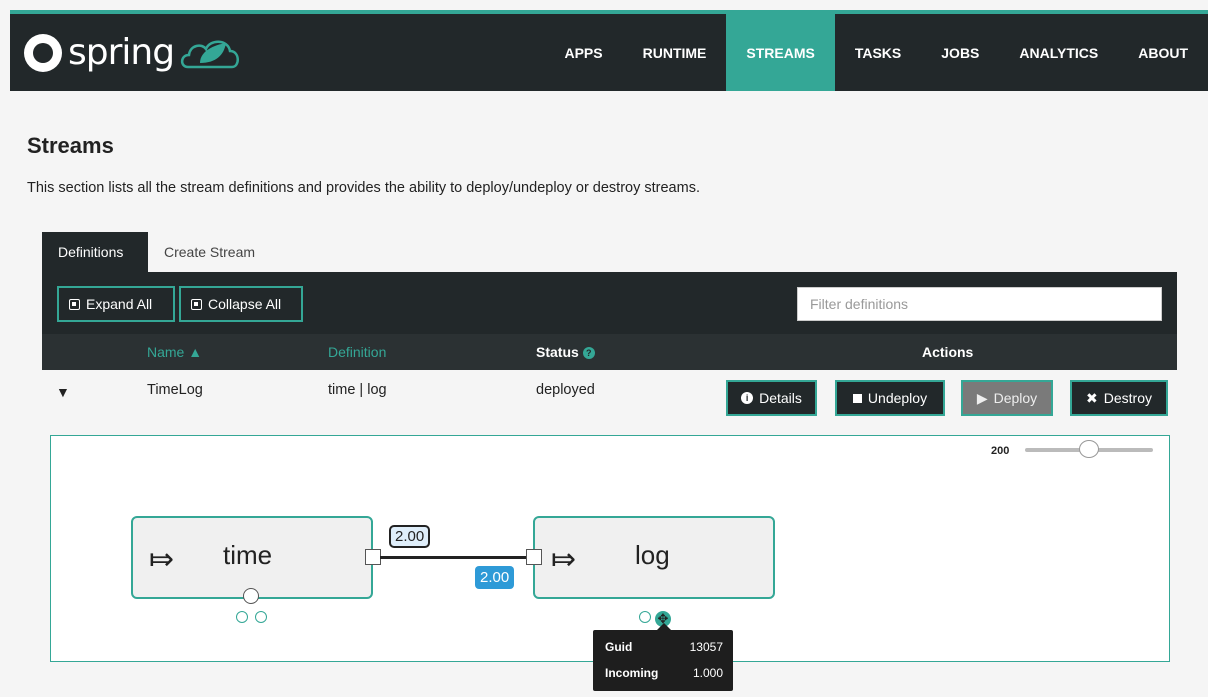  Describe the element at coordinates (675, 52) in the screenshot. I see `nav-runtime: RUNTIME` at that location.